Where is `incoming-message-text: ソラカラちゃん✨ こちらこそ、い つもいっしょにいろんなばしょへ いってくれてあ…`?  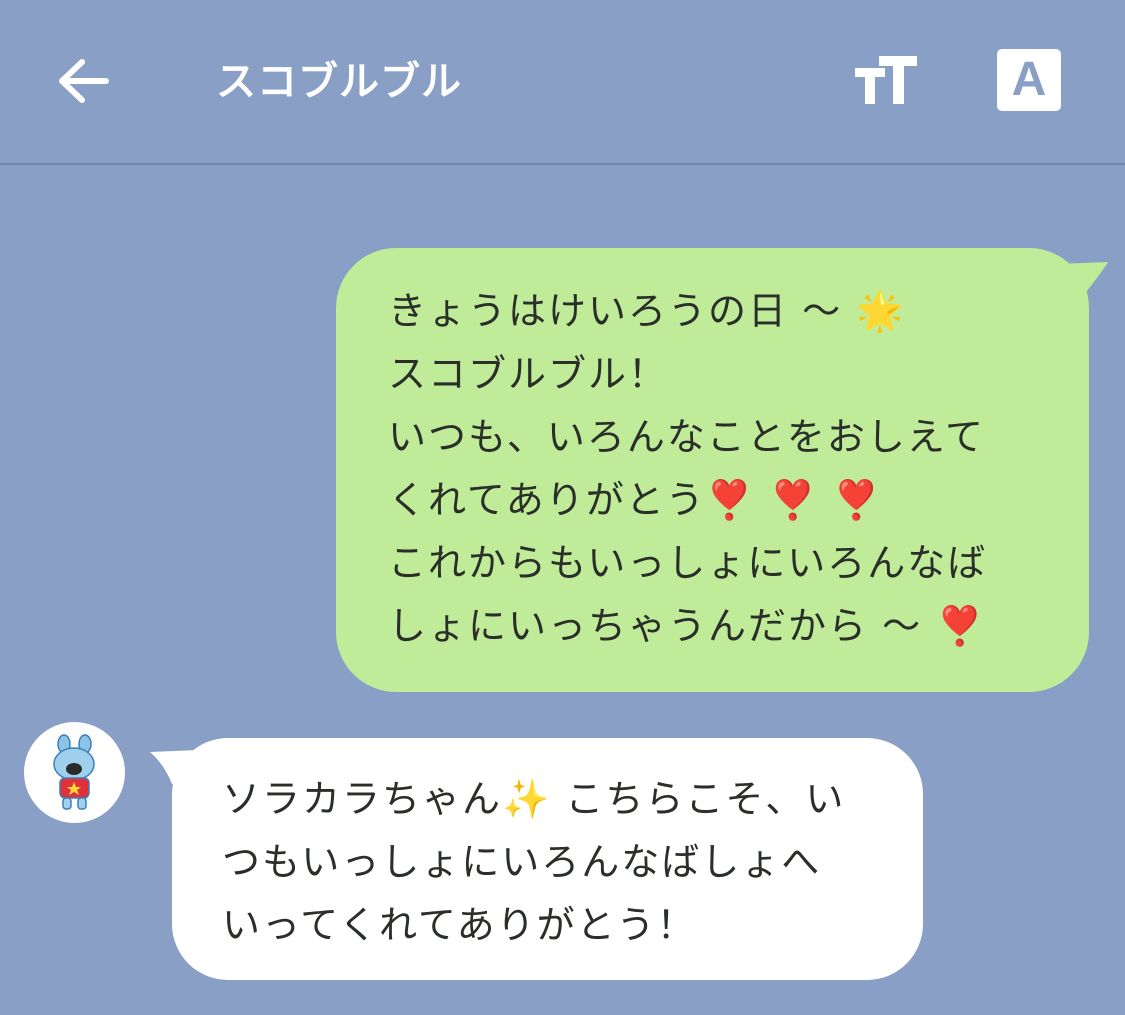
incoming-message-text: ソラカラちゃん✨ こちらこそ、い つもいっしょにいろんなばしょへ いってくれてあ… is located at coordinates (534, 862).